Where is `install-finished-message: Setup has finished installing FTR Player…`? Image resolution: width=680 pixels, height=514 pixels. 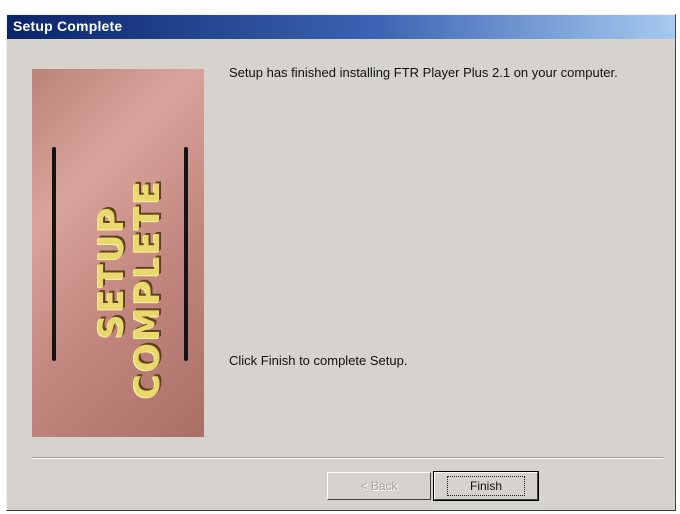 install-finished-message: Setup has finished installing FTR Player… is located at coordinates (423, 72).